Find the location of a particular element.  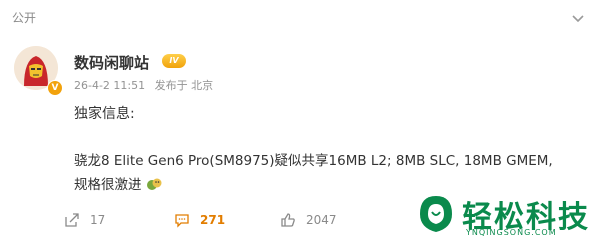

verified-badge-icon: V is located at coordinates (55, 88).